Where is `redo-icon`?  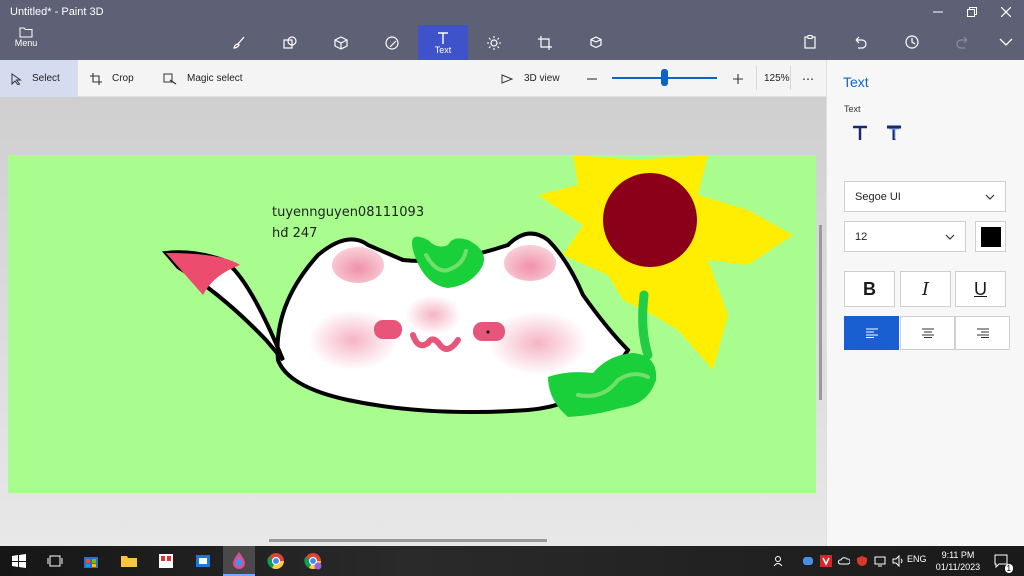 redo-icon is located at coordinates (962, 42).